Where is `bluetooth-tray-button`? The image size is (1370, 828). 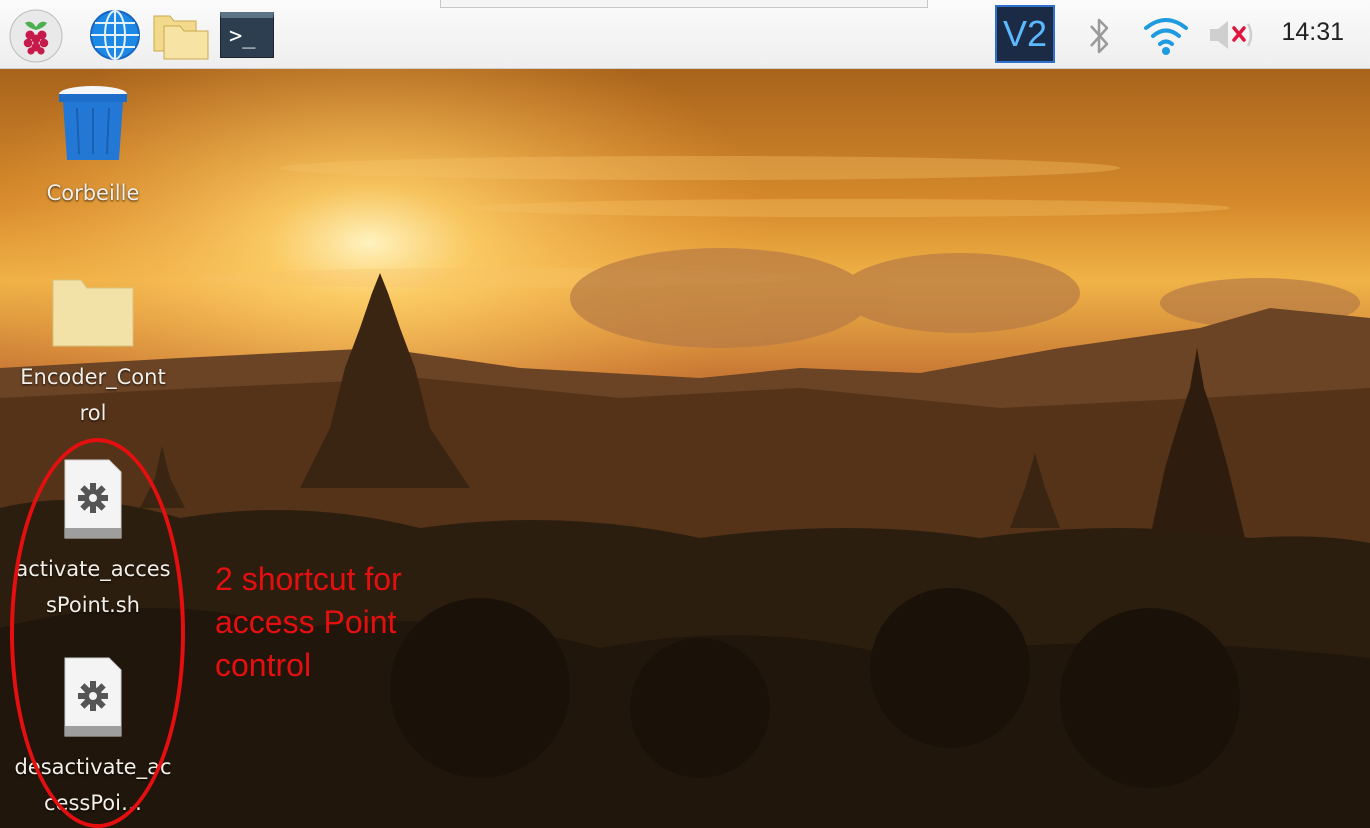
bluetooth-tray-button is located at coordinates (1099, 36).